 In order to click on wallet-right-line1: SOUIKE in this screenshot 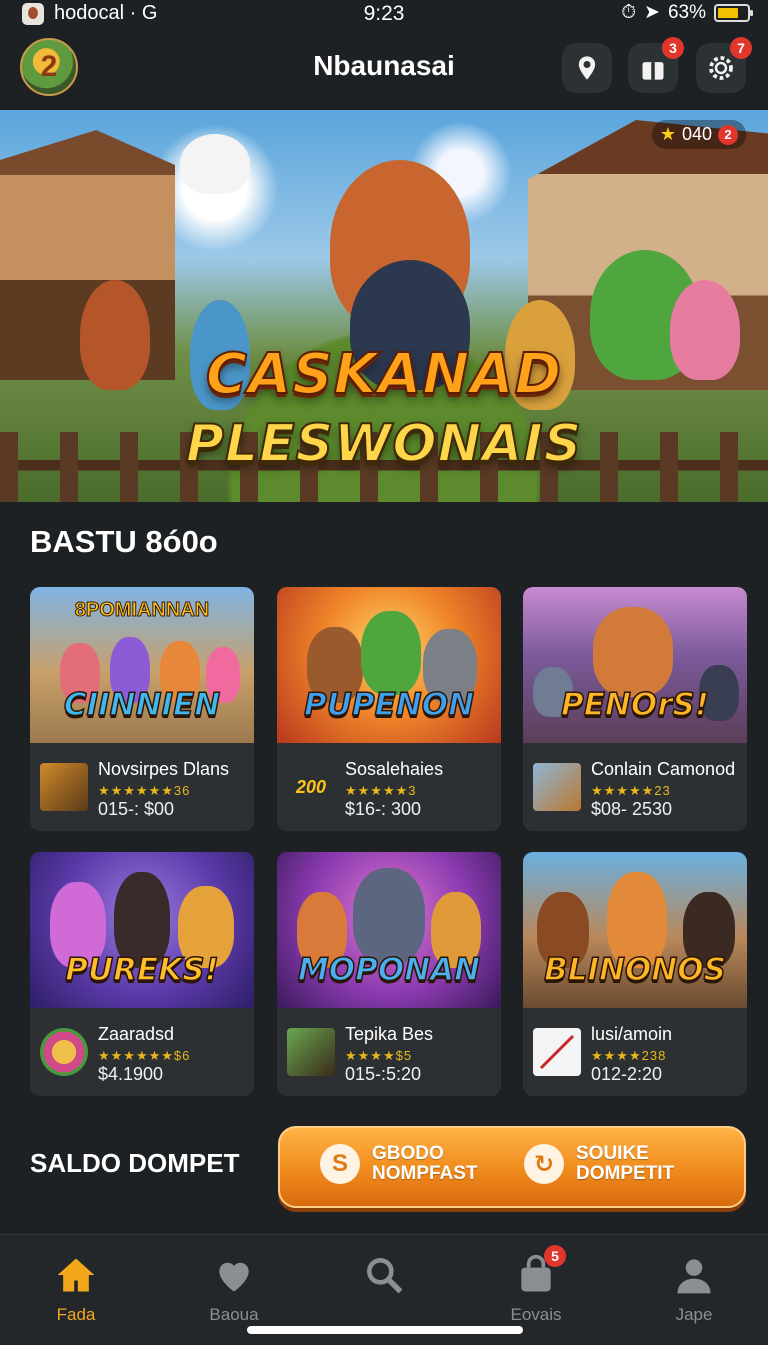, I will do `click(612, 1153)`.